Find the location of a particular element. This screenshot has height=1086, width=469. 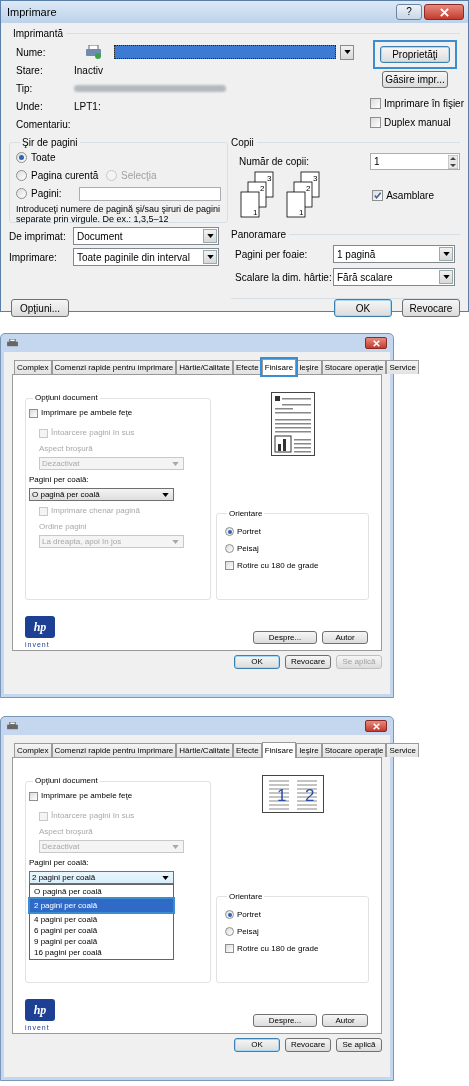

pages-per-sheet-dropdown: 2 pagini per coală is located at coordinates (101, 877).